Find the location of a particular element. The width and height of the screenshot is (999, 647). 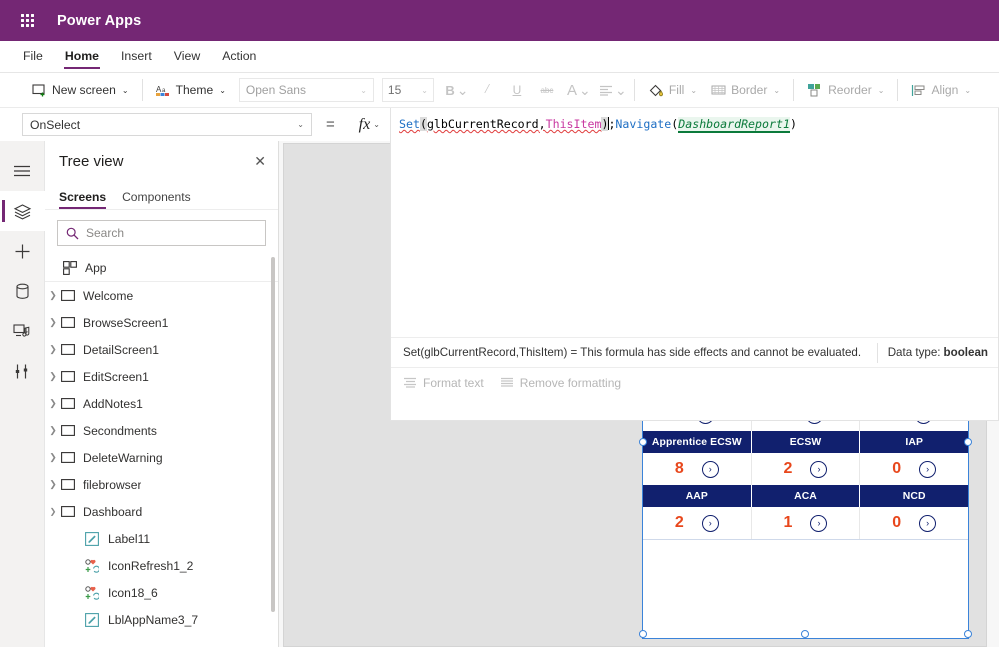

border-button: Border ⌄ is located at coordinates (745, 90).